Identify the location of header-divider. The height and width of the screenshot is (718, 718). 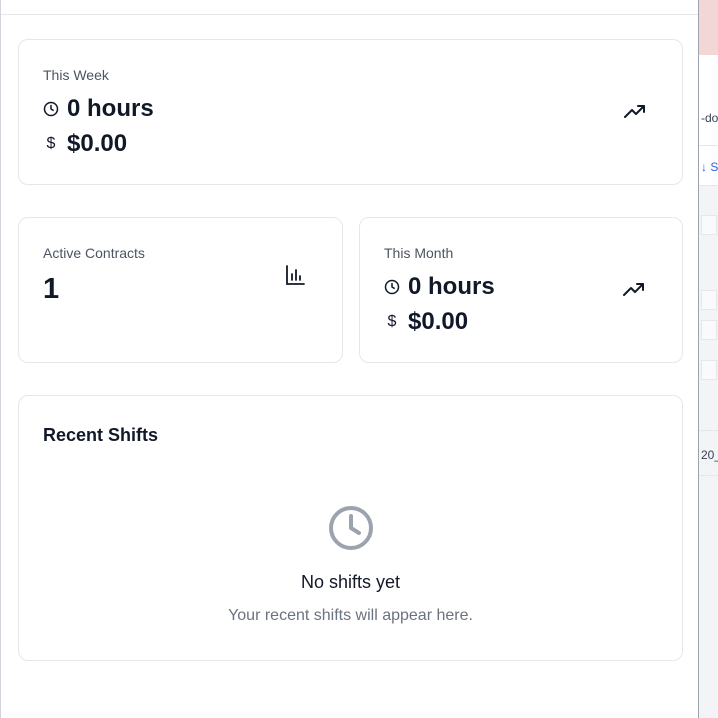
(350, 14).